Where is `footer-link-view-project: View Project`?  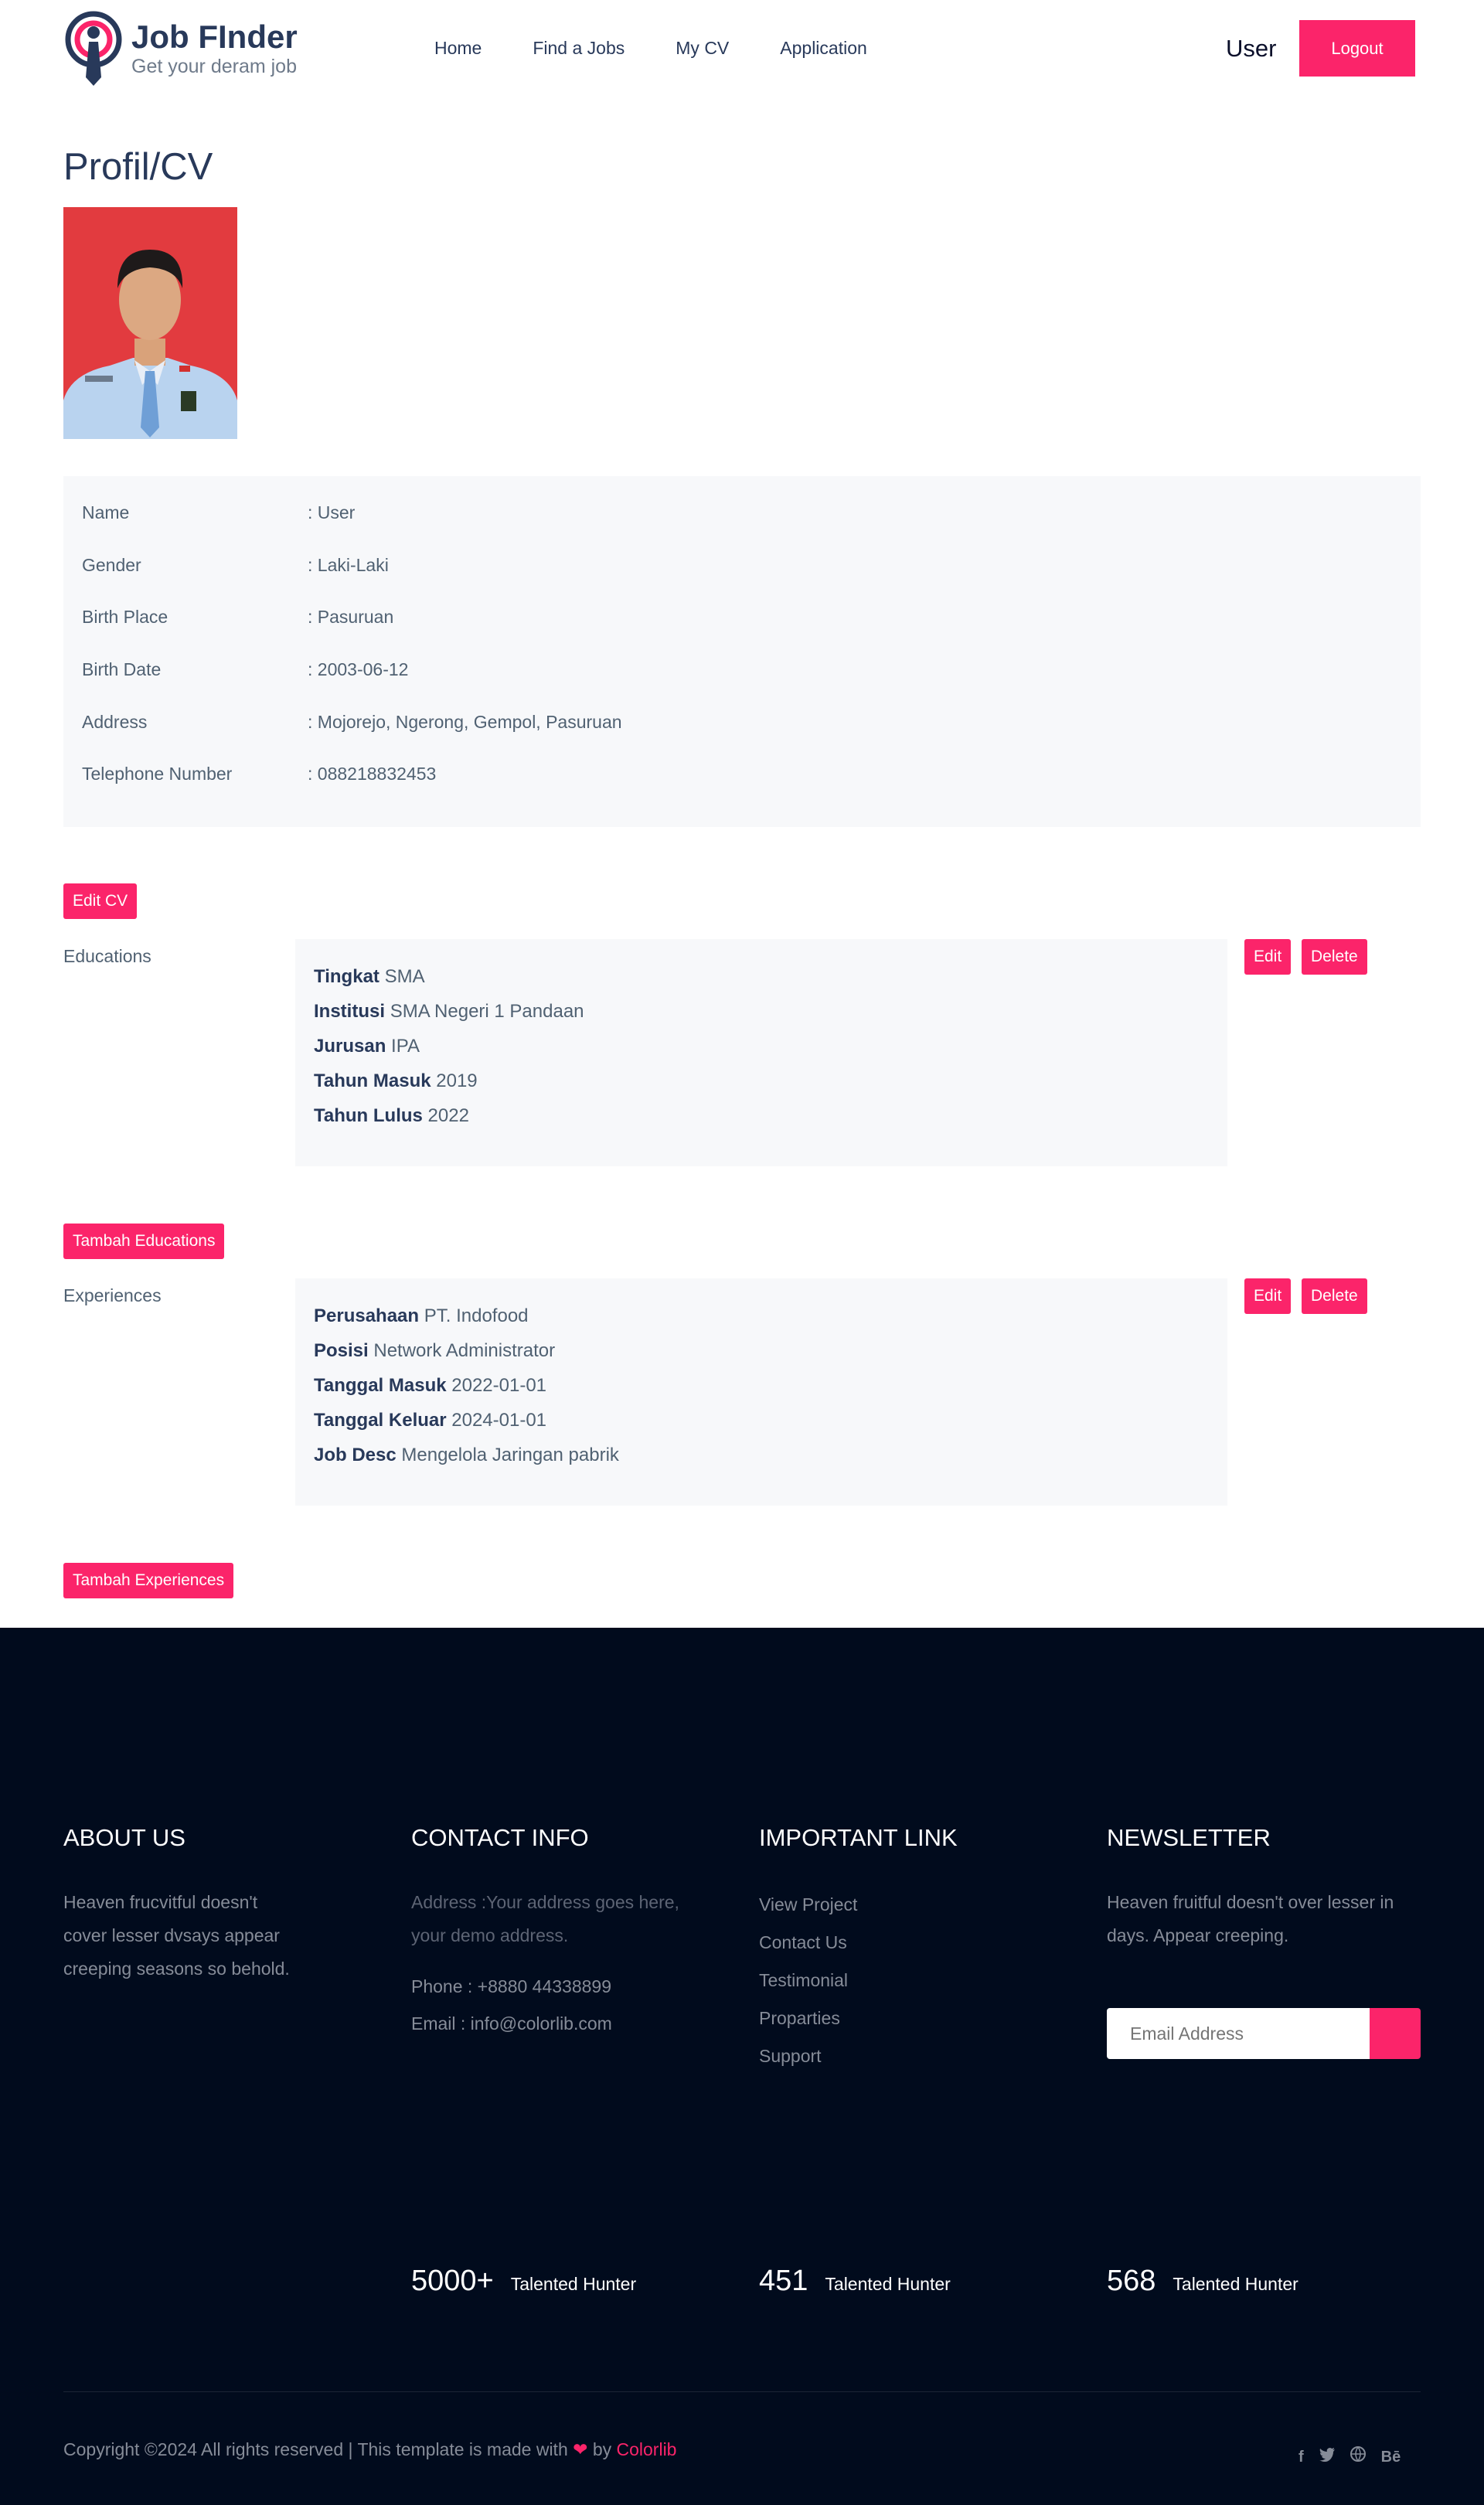 footer-link-view-project: View Project is located at coordinates (898, 1905).